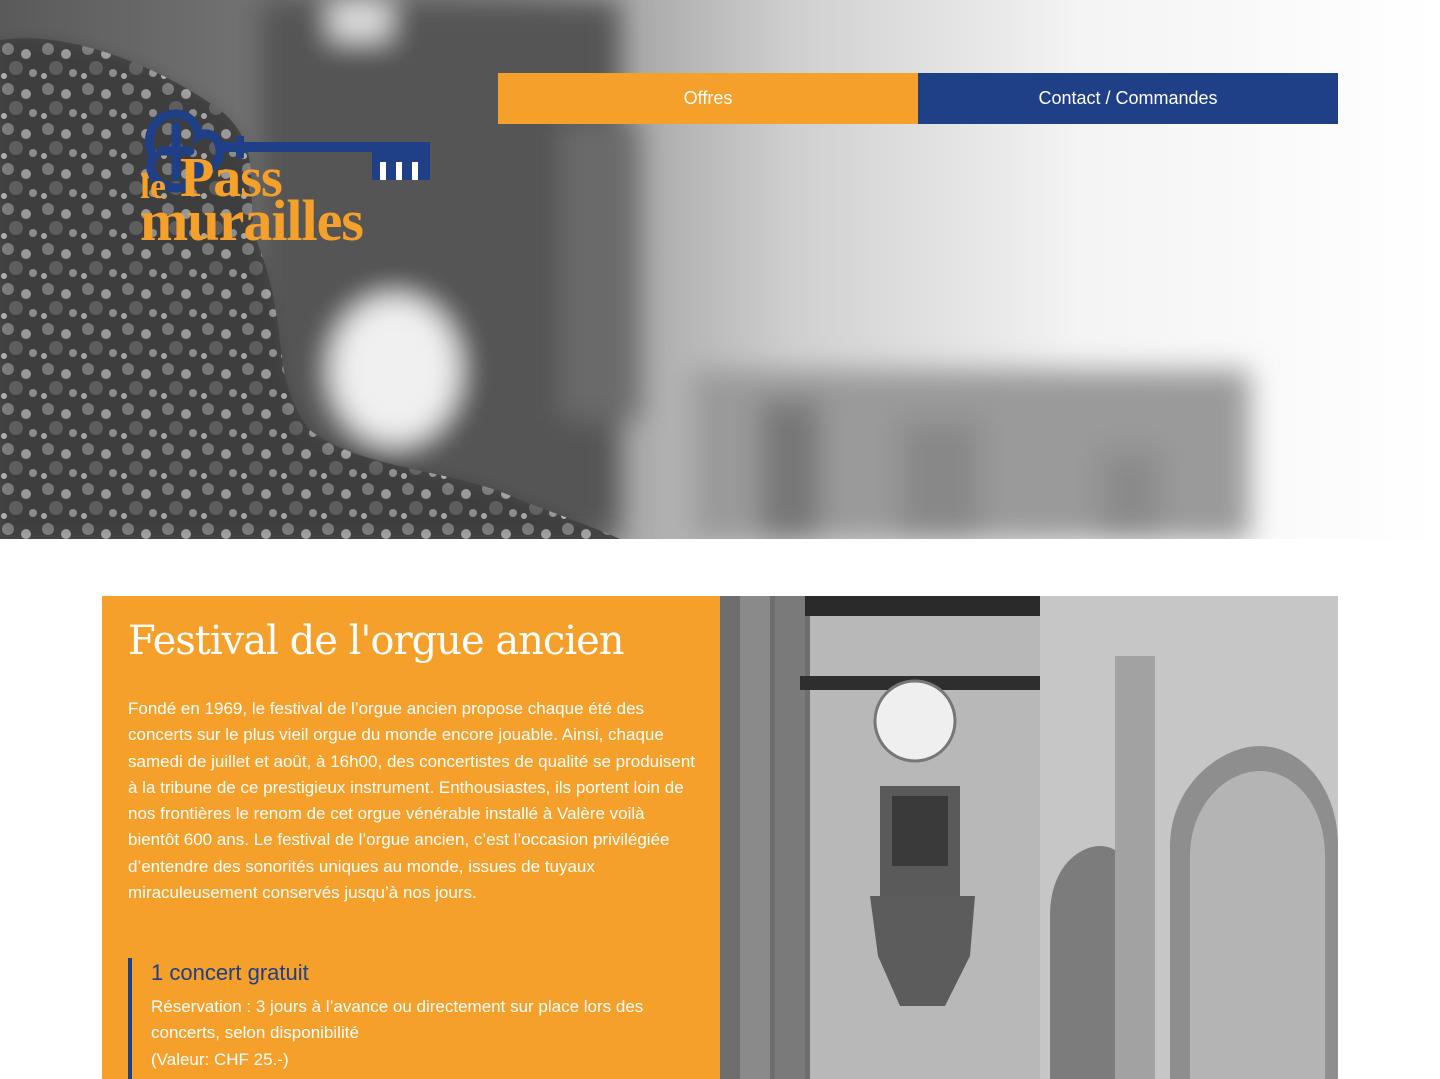  What do you see at coordinates (376, 641) in the screenshot?
I see `page-title: Festival de l'orgue ancien` at bounding box center [376, 641].